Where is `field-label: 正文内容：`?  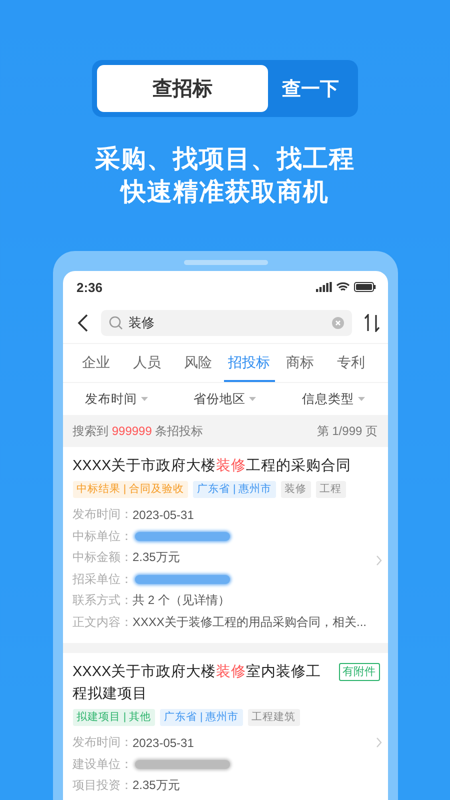 field-label: 正文内容： is located at coordinates (102, 622).